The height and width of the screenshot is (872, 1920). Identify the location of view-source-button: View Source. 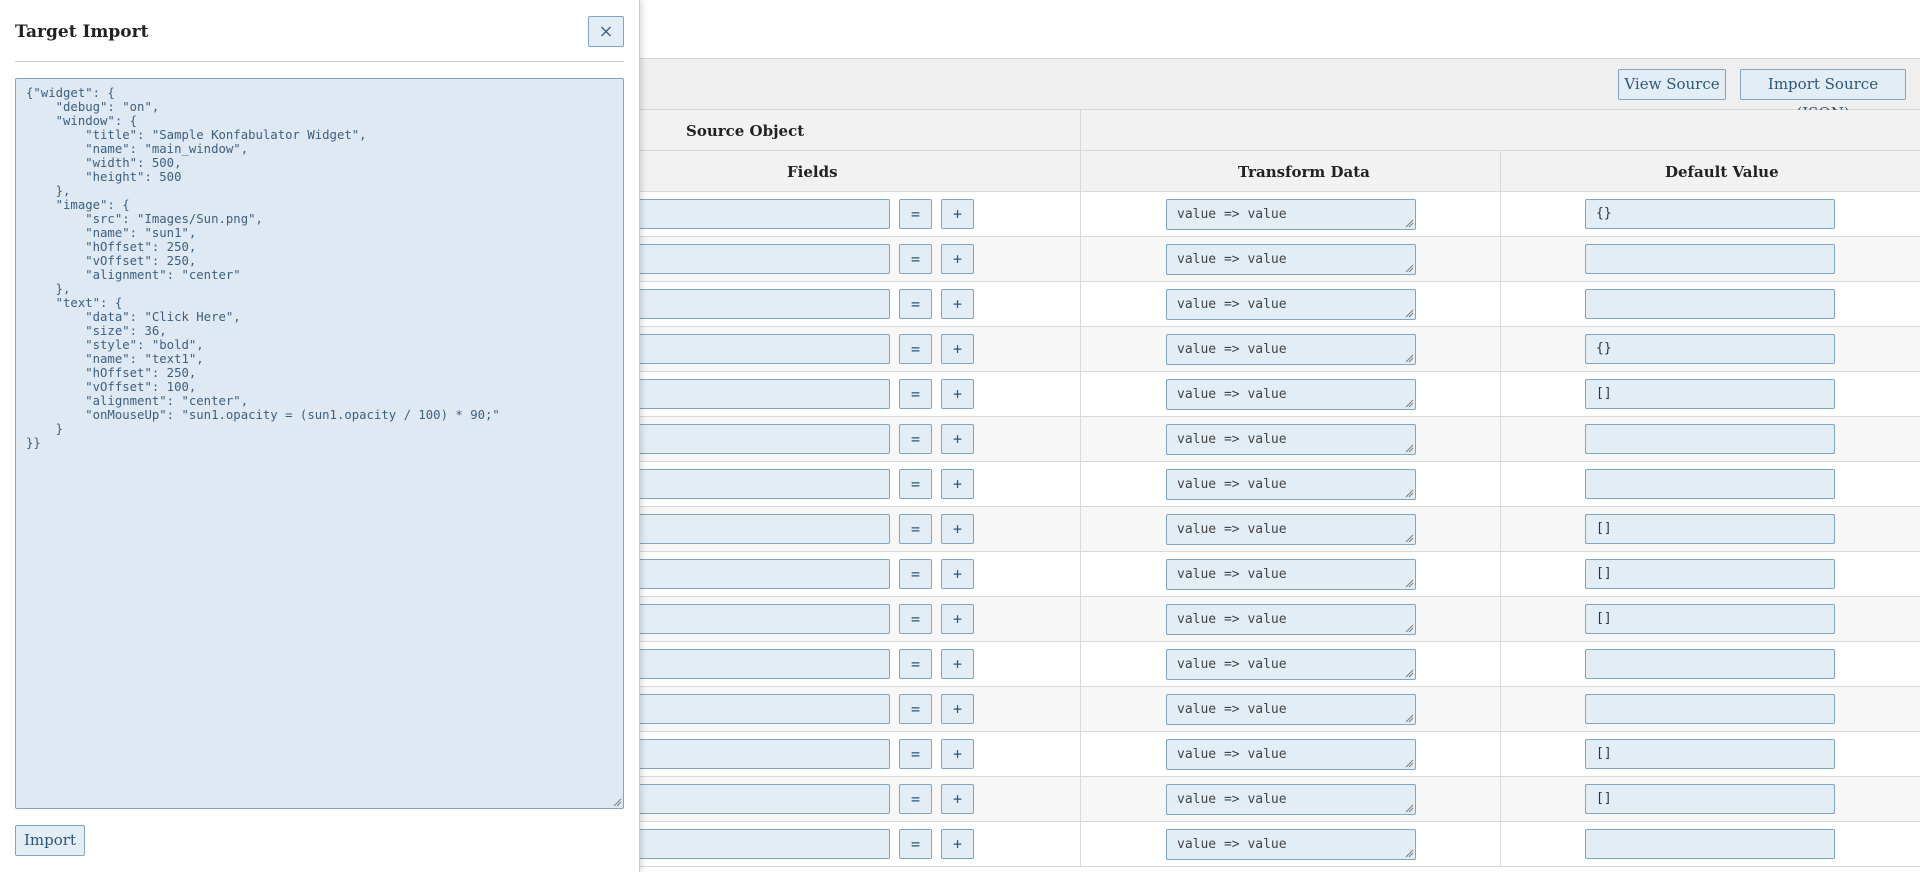
(1672, 84).